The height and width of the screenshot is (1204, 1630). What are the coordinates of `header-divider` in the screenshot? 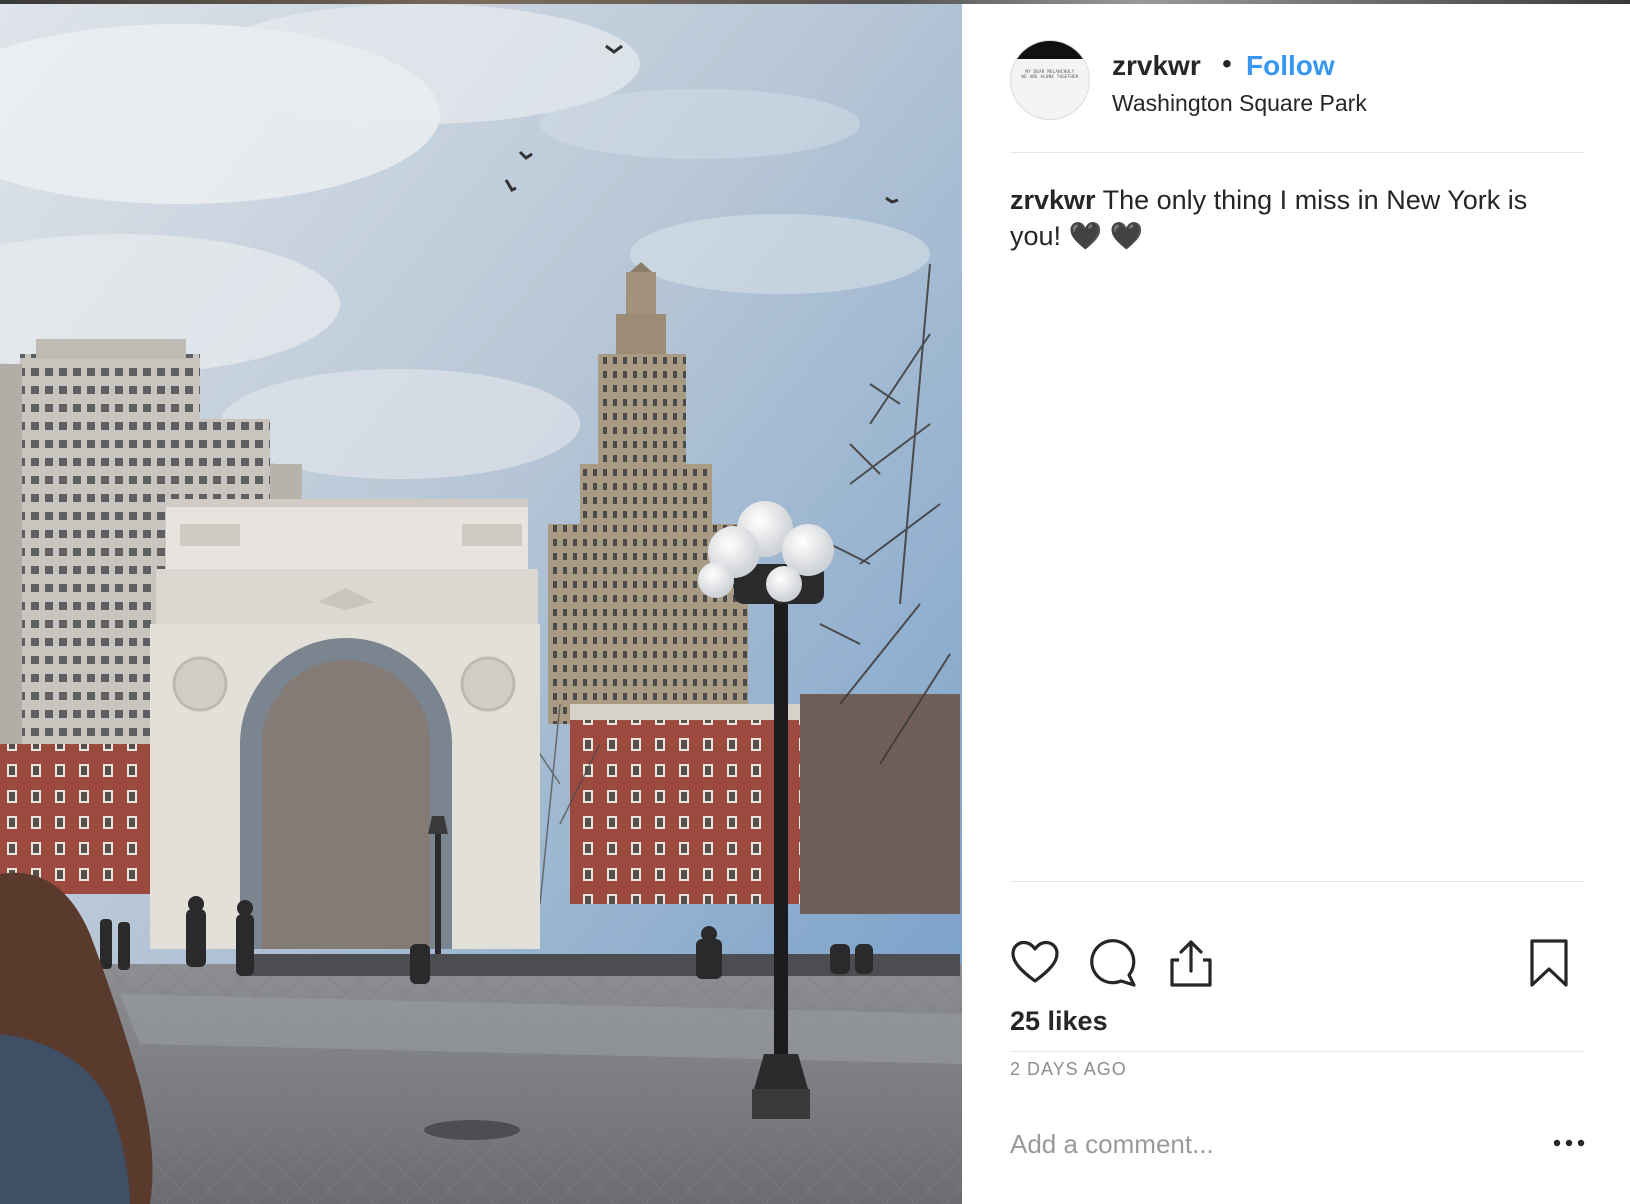 It's located at (1297, 152).